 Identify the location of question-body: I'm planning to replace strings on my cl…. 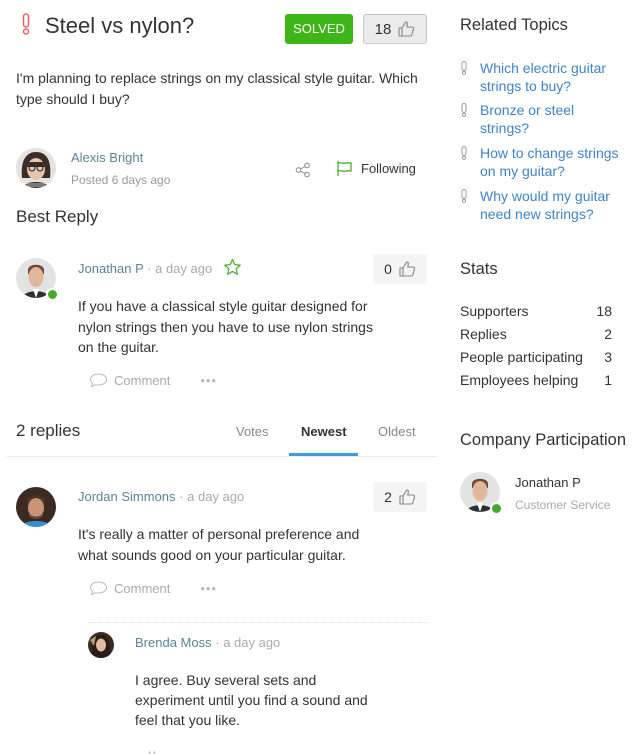
(217, 88).